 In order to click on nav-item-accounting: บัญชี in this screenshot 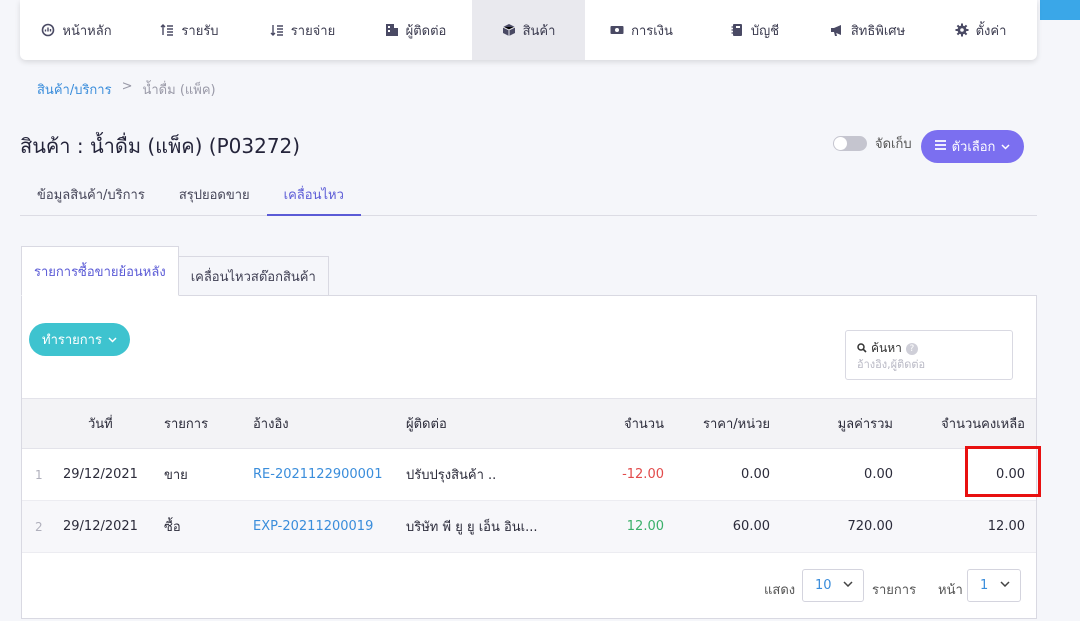, I will do `click(754, 30)`.